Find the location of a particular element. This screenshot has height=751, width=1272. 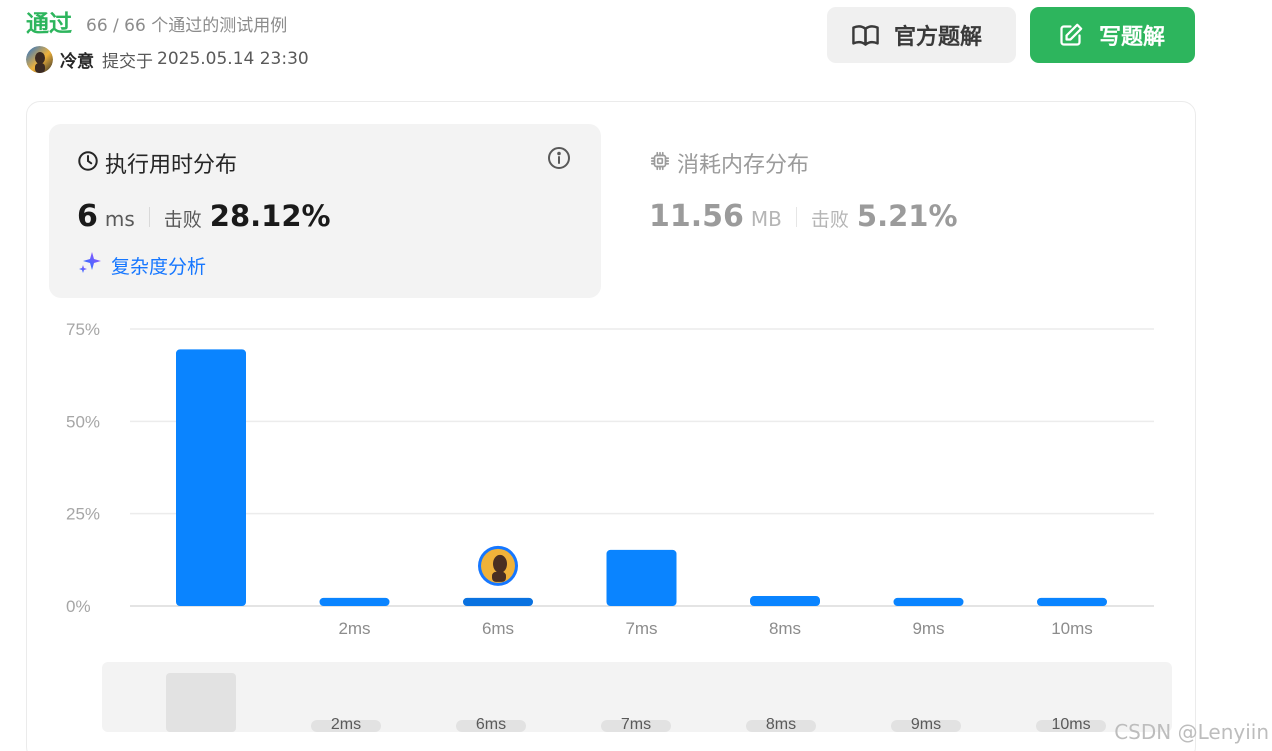

write-solution-label: 写题解 is located at coordinates (1132, 37).